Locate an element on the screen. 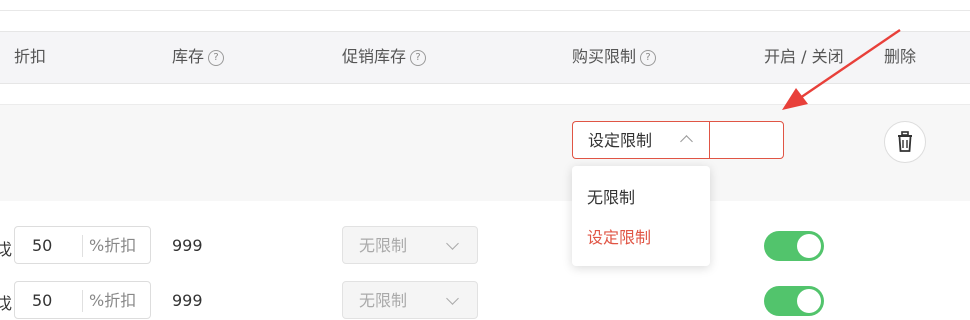 The height and width of the screenshot is (320, 970). purchase-limit-input is located at coordinates (746, 140).